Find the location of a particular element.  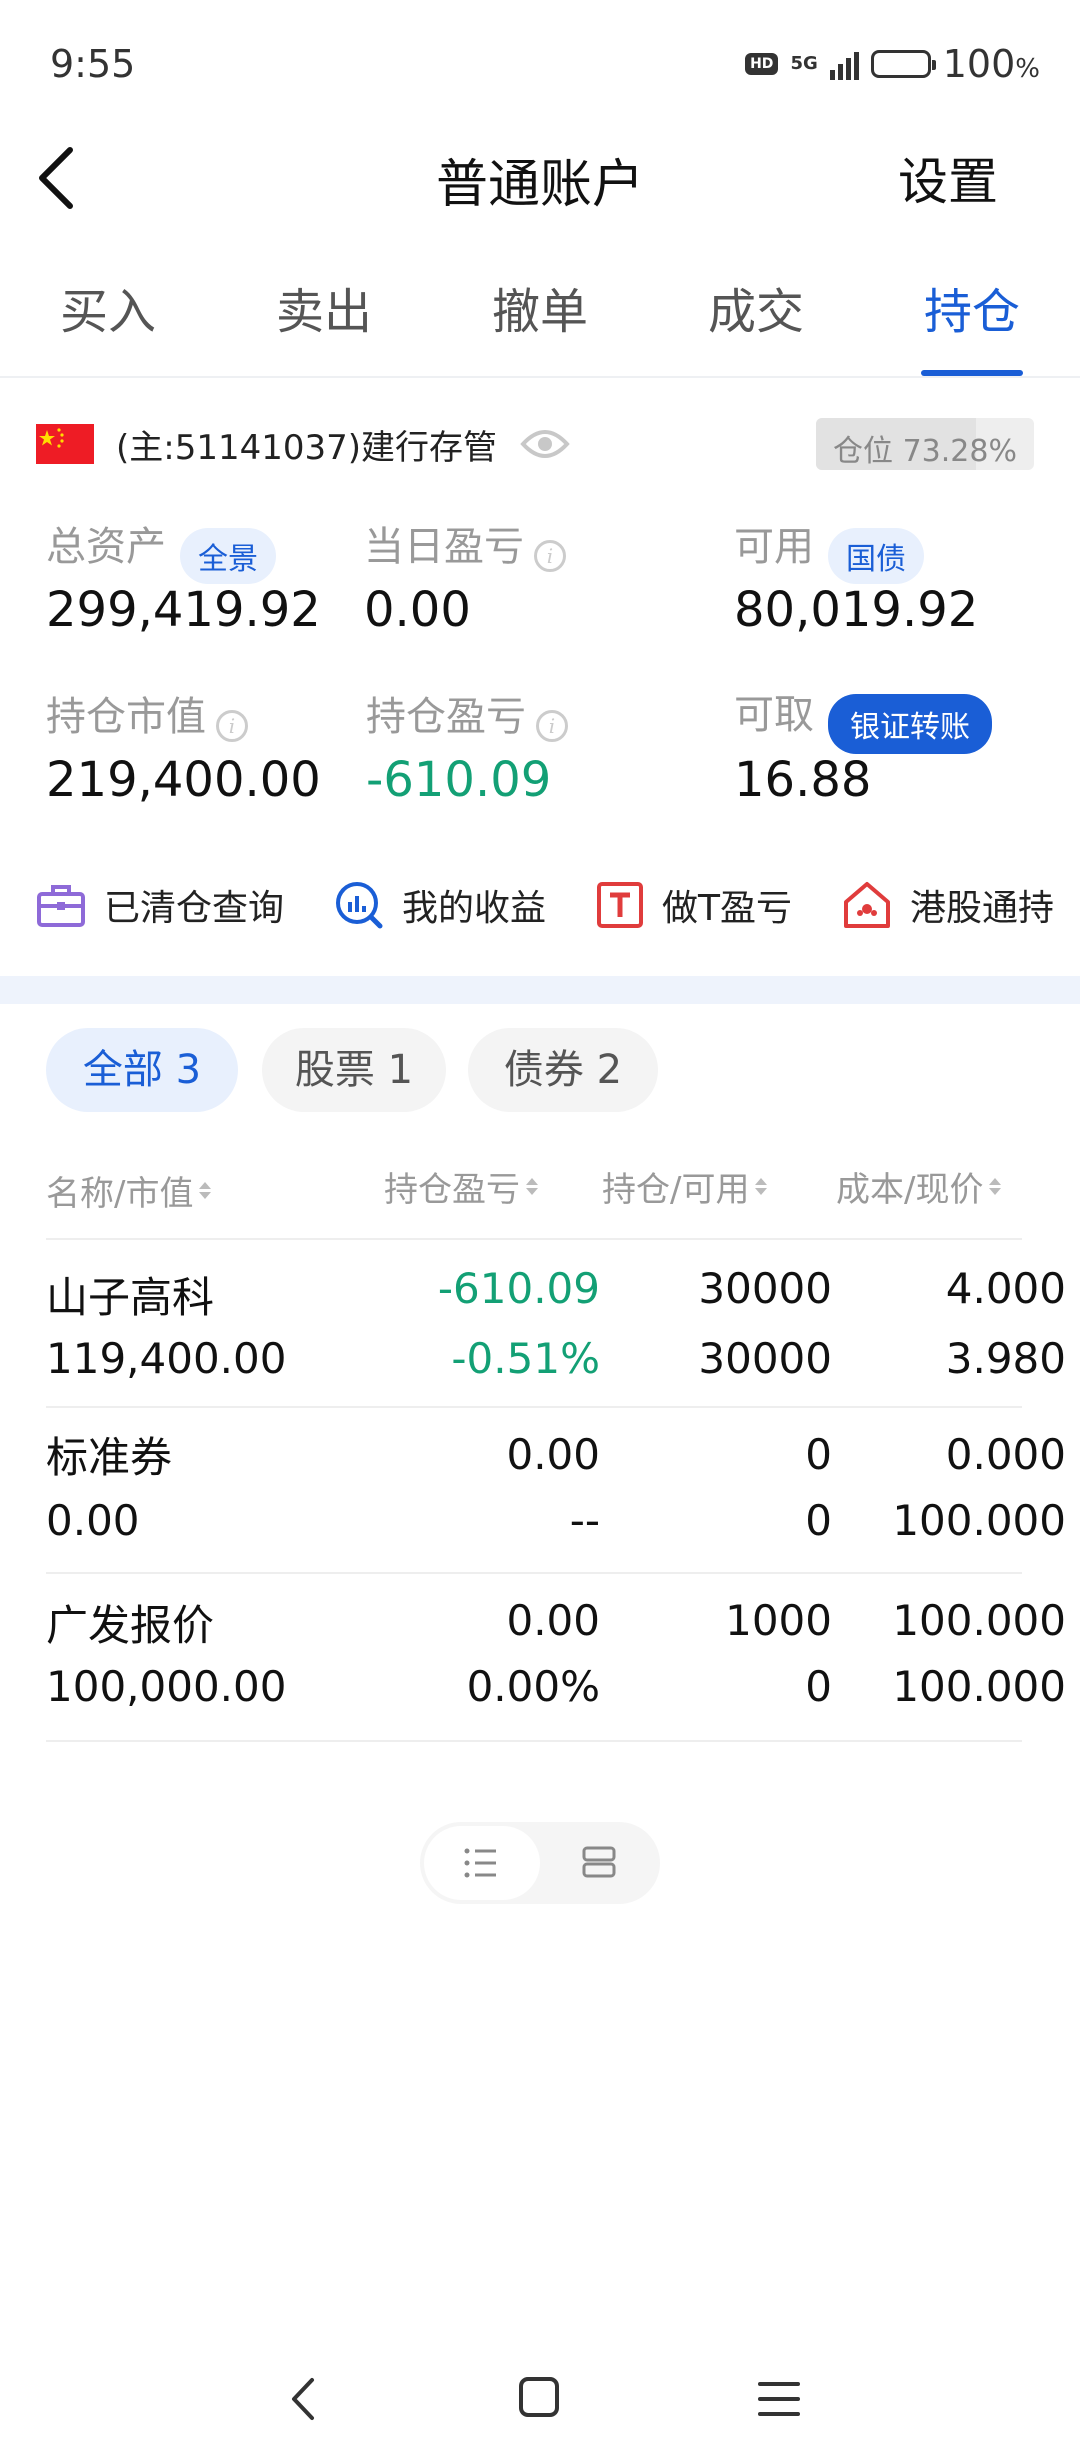

trade-tabs: 买入 卖出 撤单 成交 持仓 is located at coordinates (540, 324).